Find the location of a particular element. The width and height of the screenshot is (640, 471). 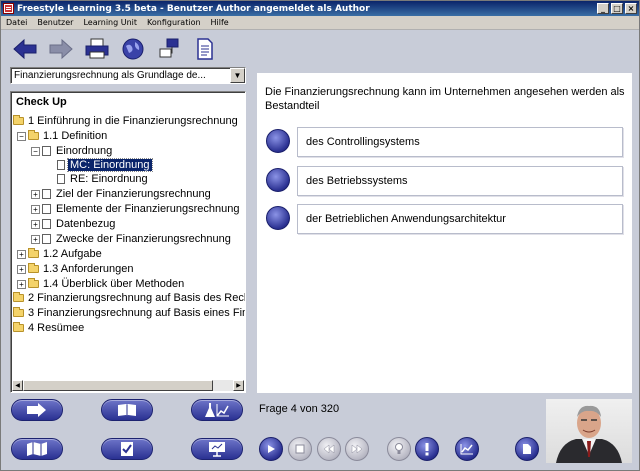

tree-item-label: Elemente der Finanzierungsrechnung is located at coordinates (148, 209).